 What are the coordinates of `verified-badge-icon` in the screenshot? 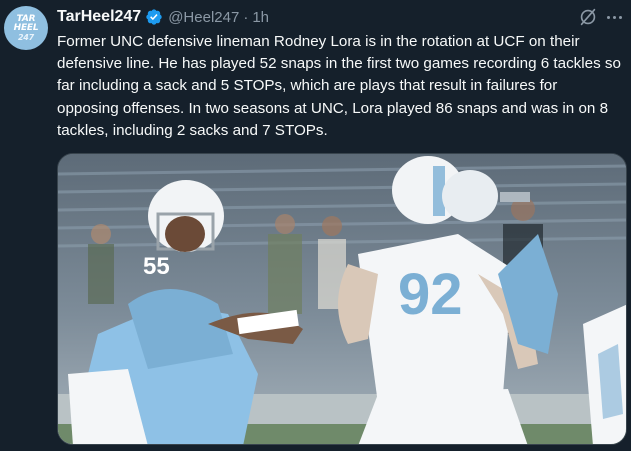 It's located at (154, 17).